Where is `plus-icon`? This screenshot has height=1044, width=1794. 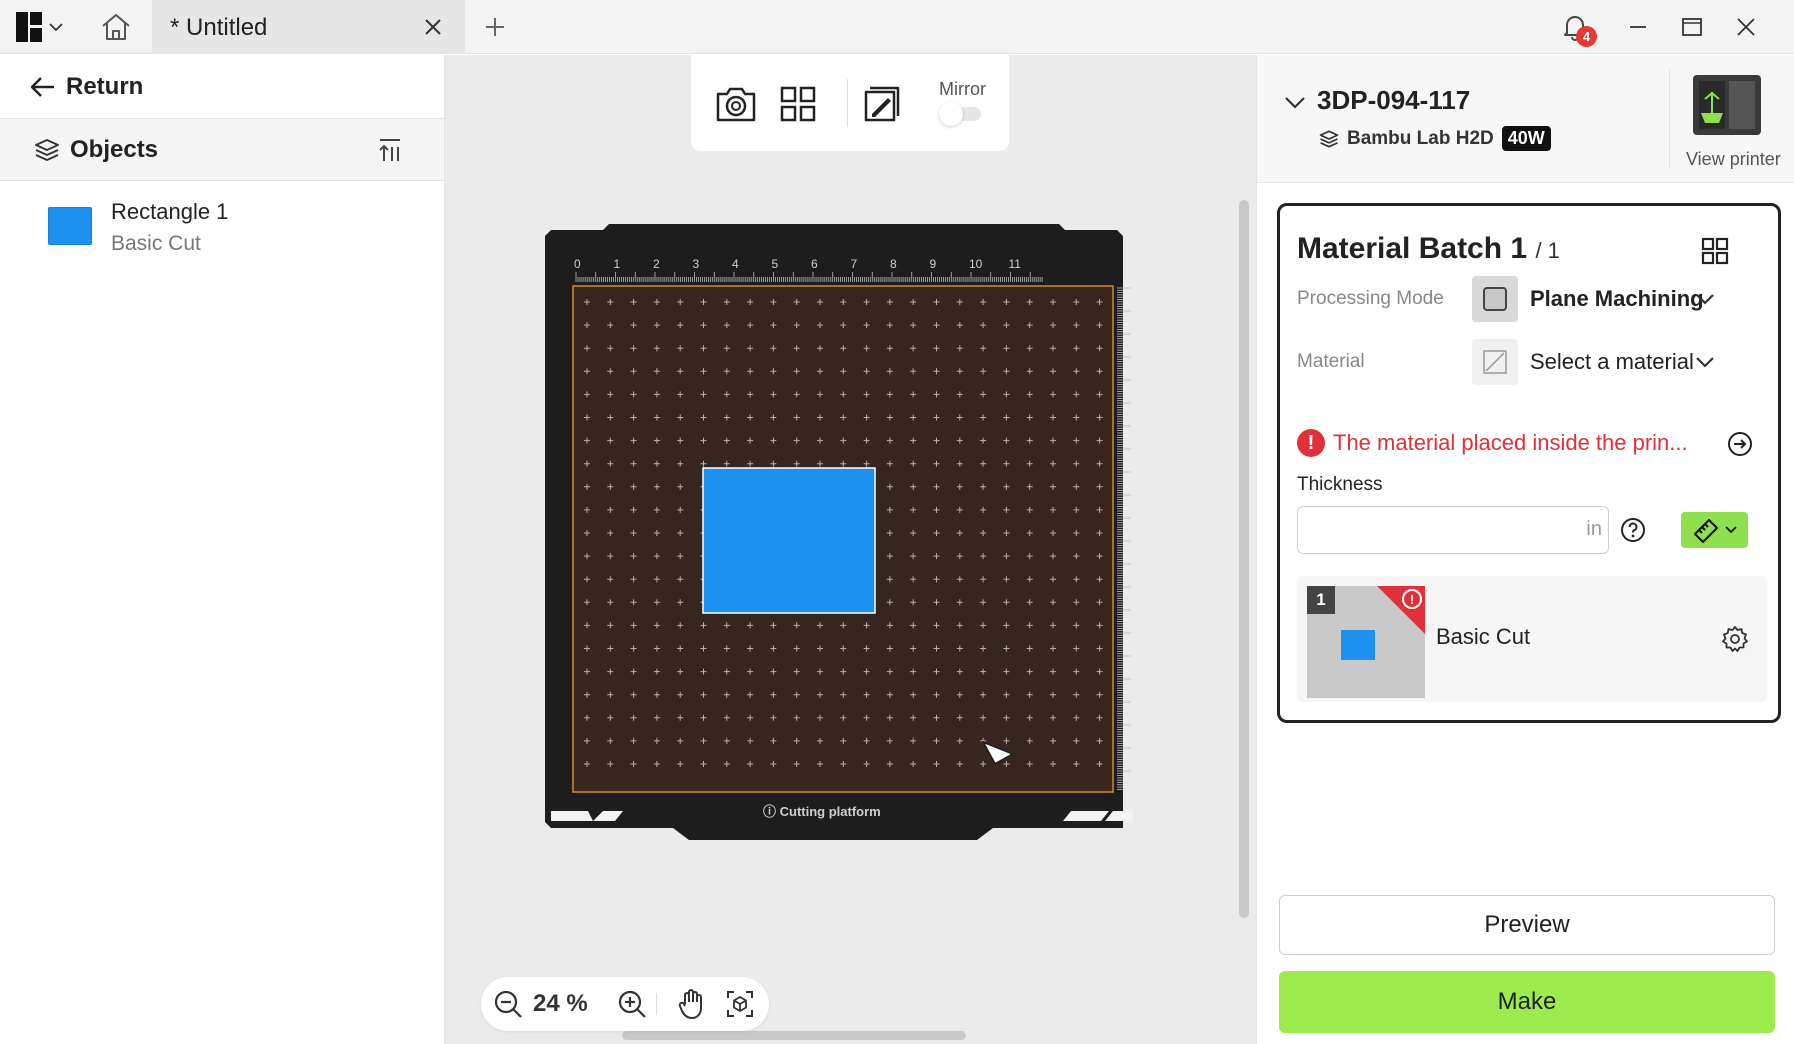
plus-icon is located at coordinates (495, 27).